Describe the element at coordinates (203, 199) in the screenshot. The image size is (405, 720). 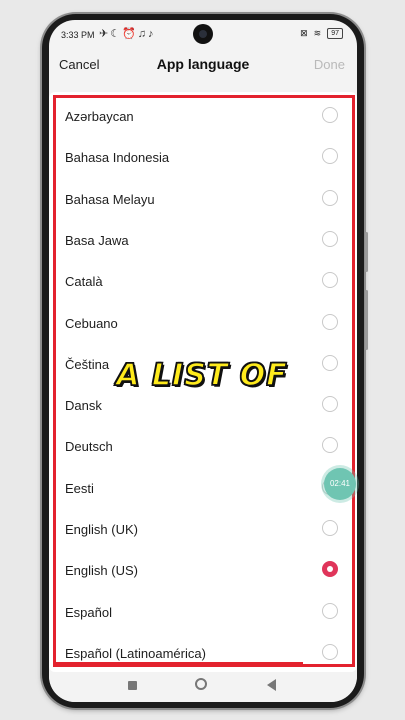
I see `language-row: Bahasa Melayu` at that location.